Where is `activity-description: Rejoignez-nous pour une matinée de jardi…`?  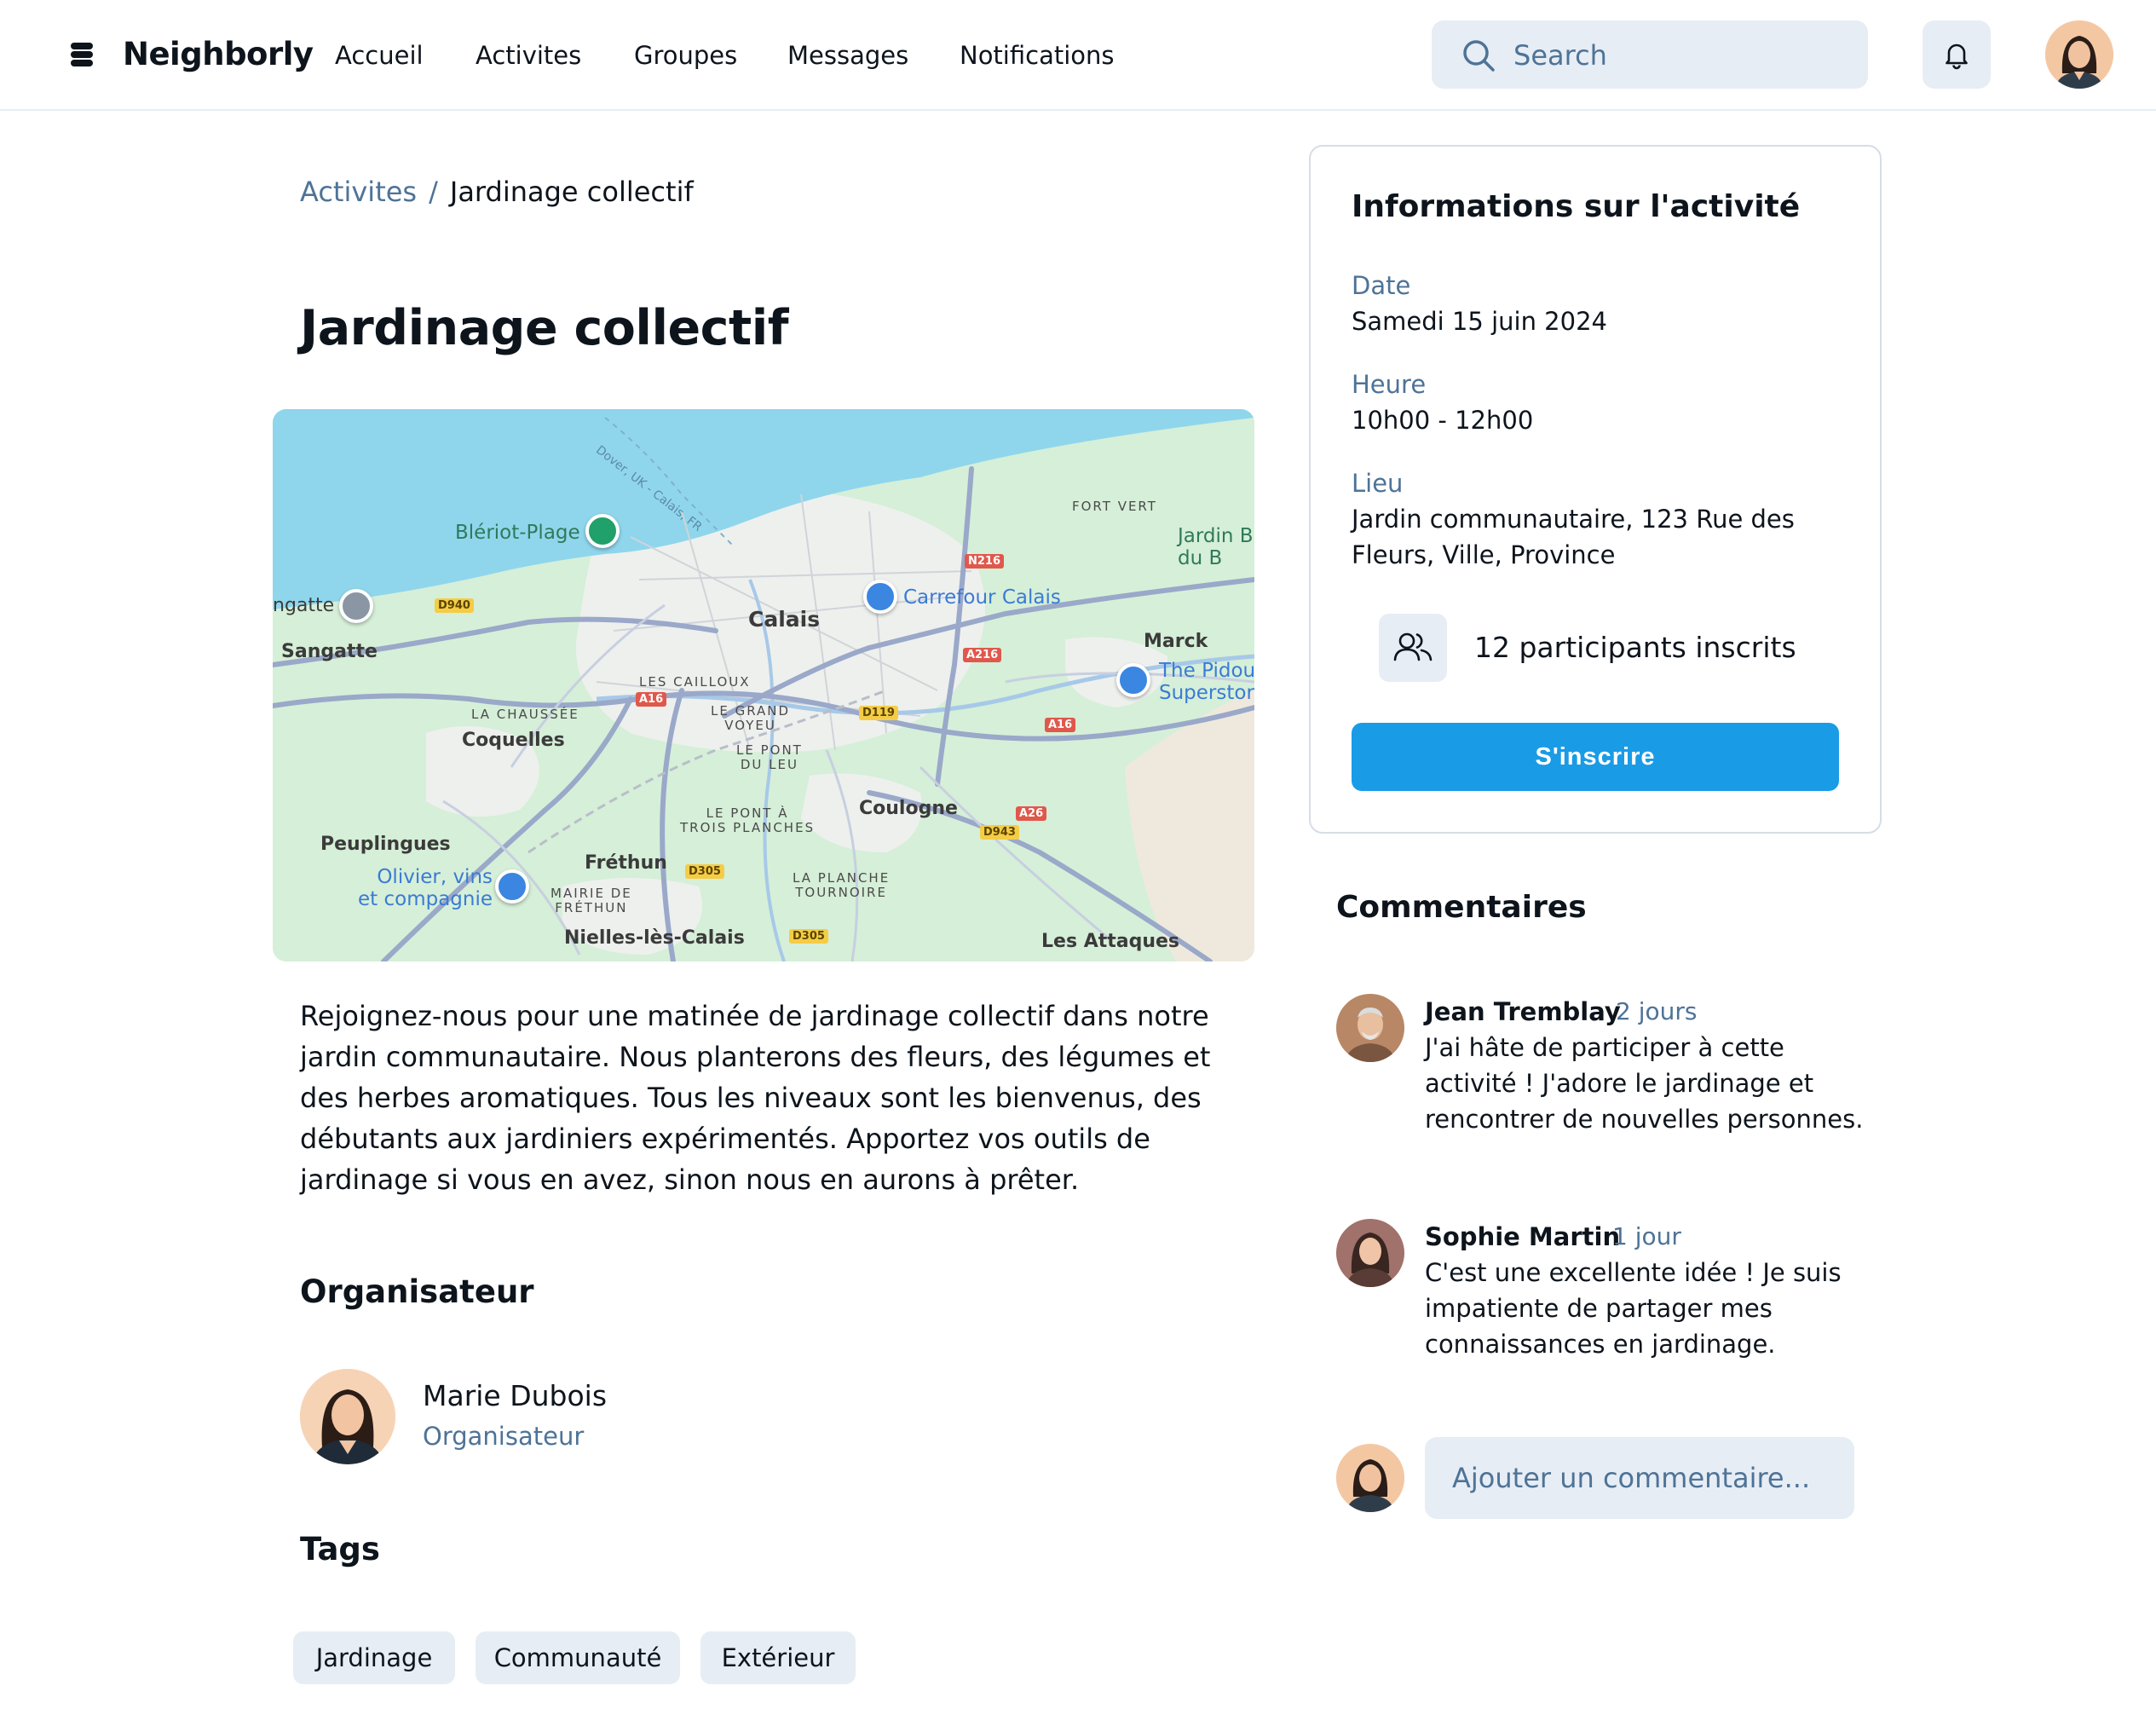 activity-description: Rejoignez-nous pour une matinée de jardi… is located at coordinates (755, 1098).